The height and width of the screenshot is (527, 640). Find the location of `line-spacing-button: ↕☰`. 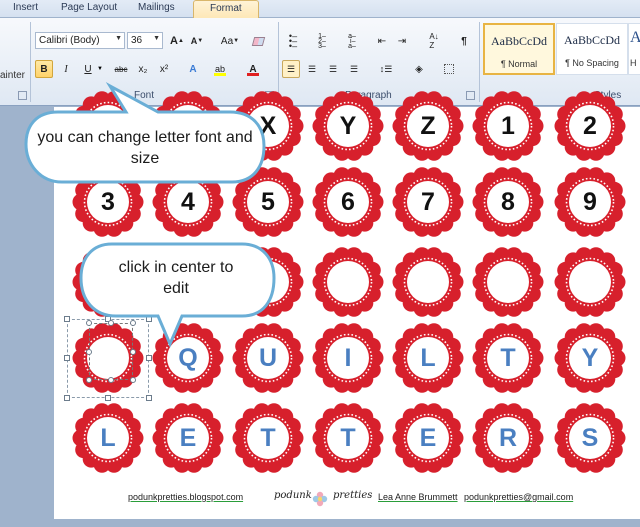

line-spacing-button: ↕☰ is located at coordinates (386, 69).